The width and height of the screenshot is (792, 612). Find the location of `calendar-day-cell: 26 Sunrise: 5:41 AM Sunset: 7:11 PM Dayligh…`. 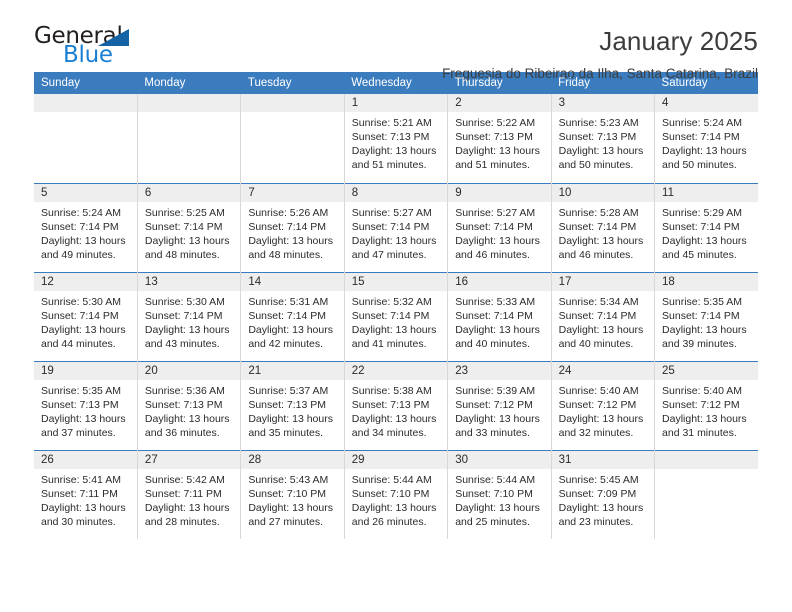

calendar-day-cell: 26 Sunrise: 5:41 AM Sunset: 7:11 PM Dayligh… is located at coordinates (86, 494).